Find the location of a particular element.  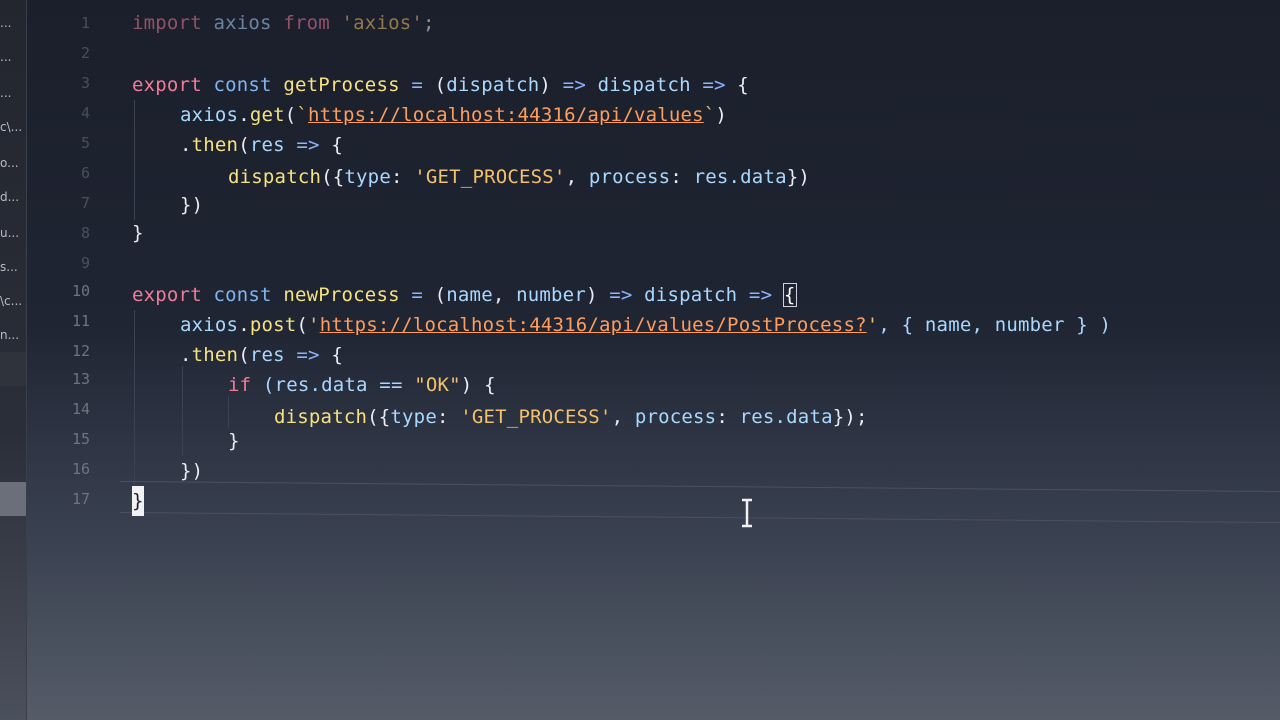

explorer-selected-item is located at coordinates (13, 499).